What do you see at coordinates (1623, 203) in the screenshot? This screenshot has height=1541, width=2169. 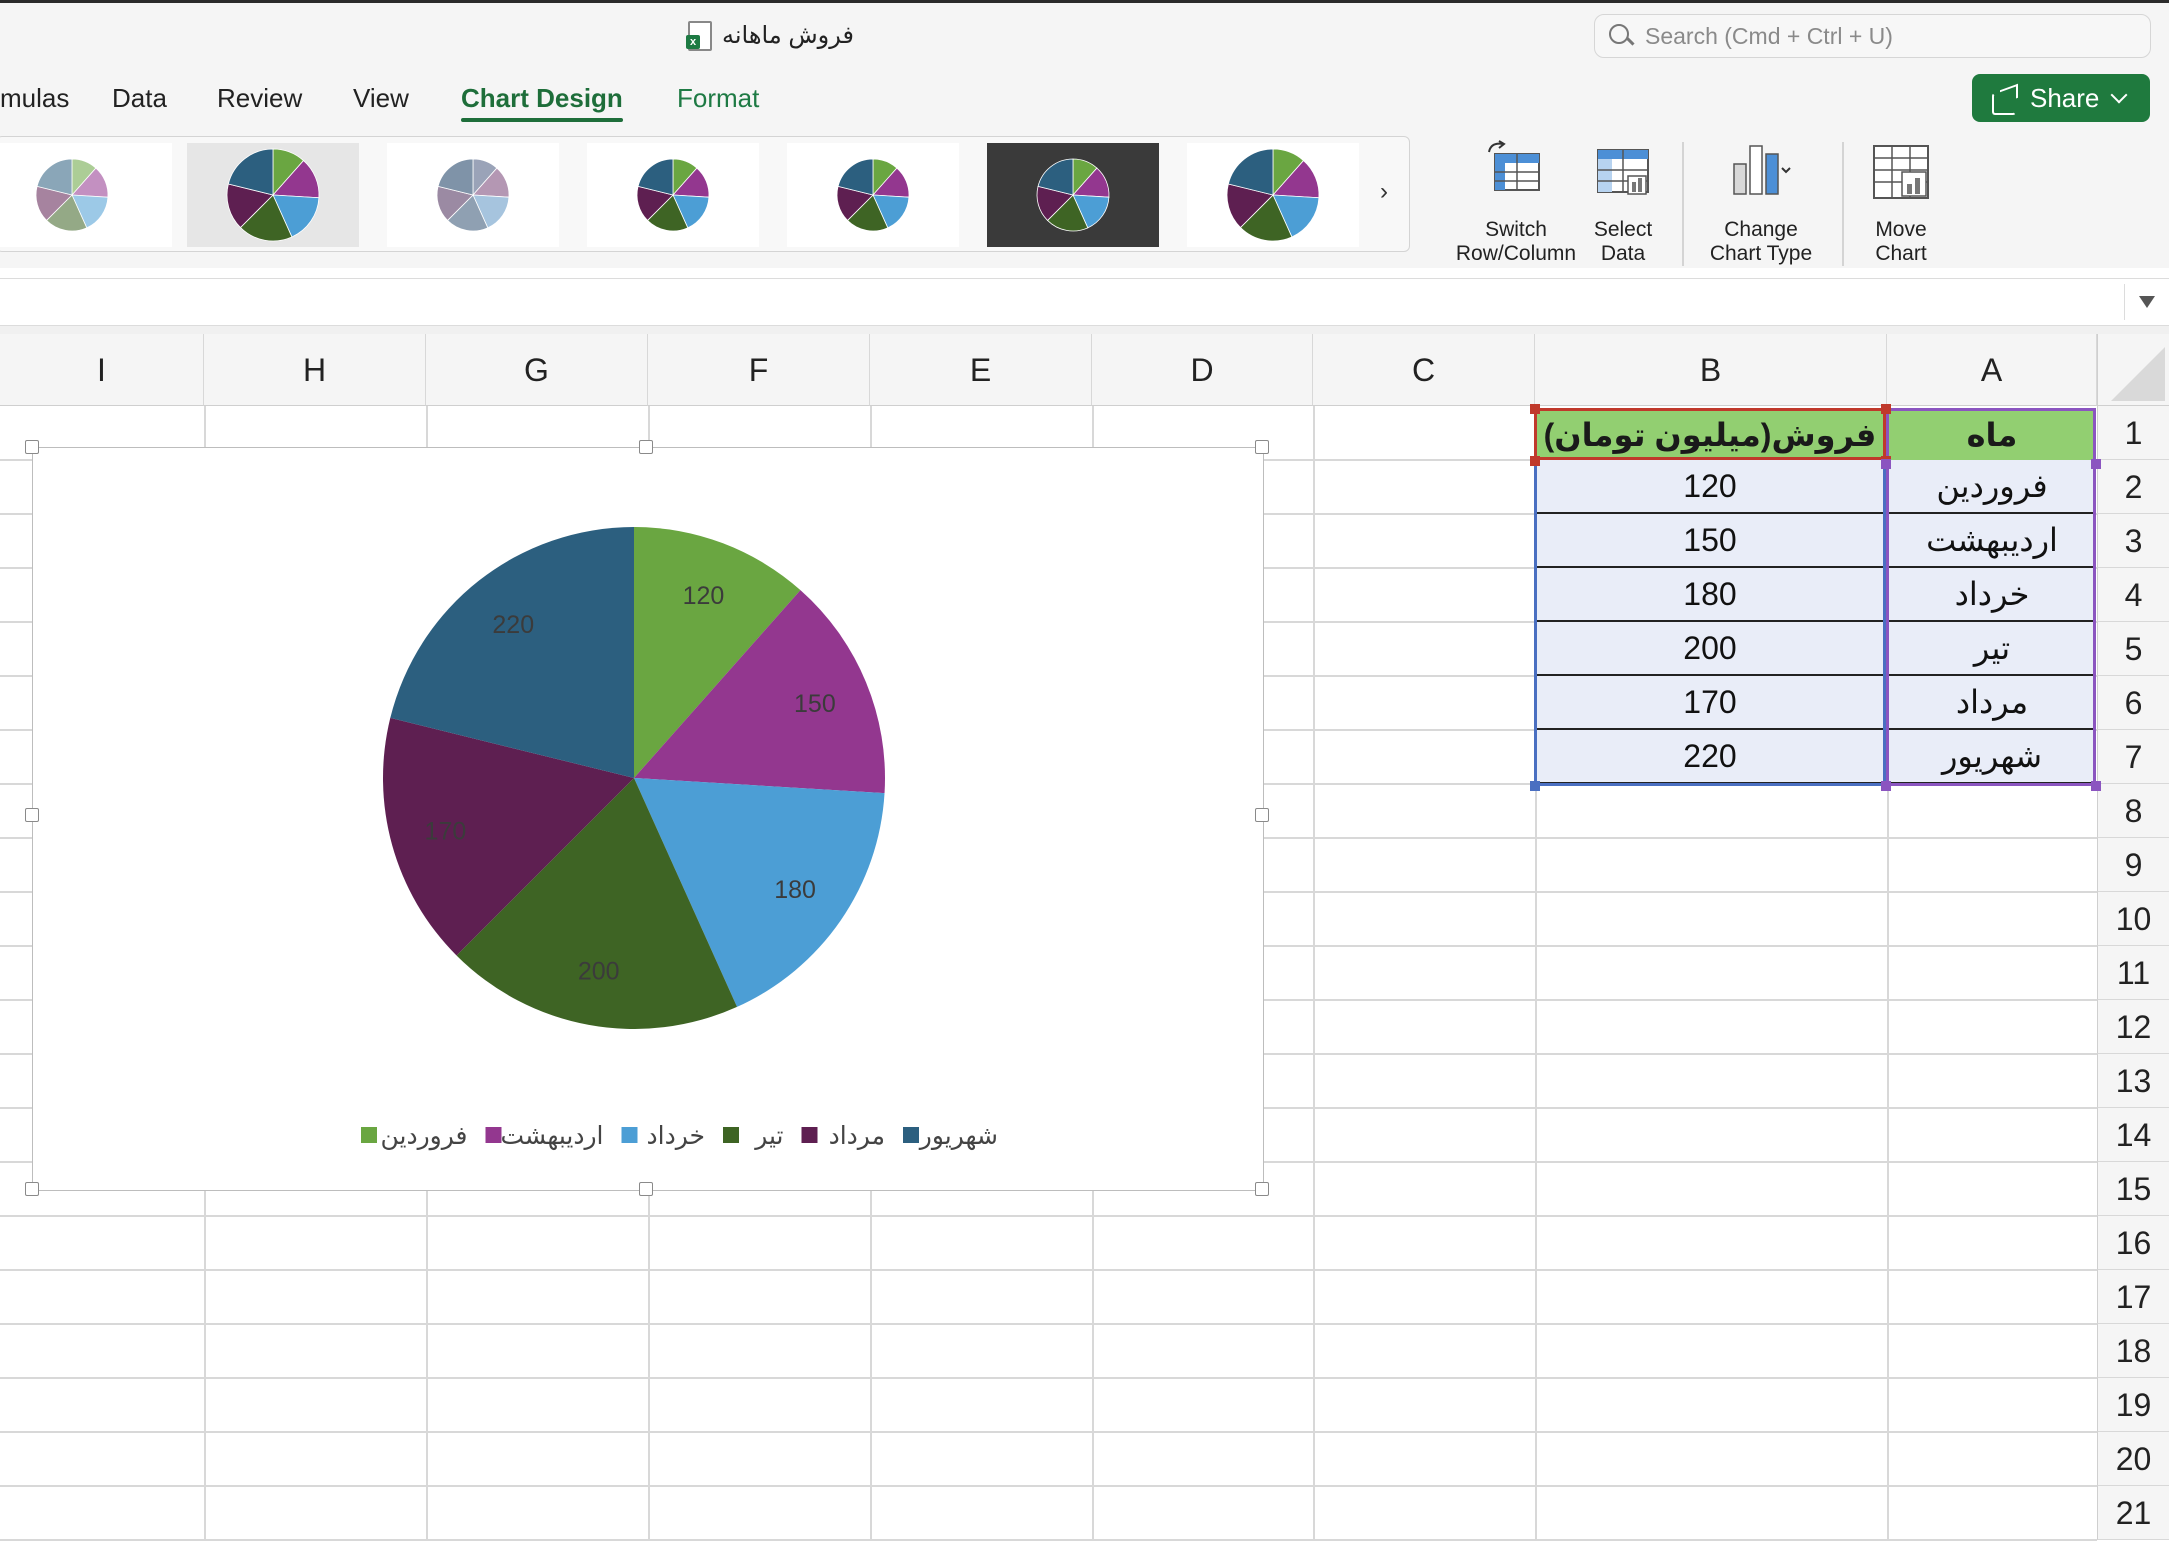 I see `select-data-button: Select Data` at bounding box center [1623, 203].